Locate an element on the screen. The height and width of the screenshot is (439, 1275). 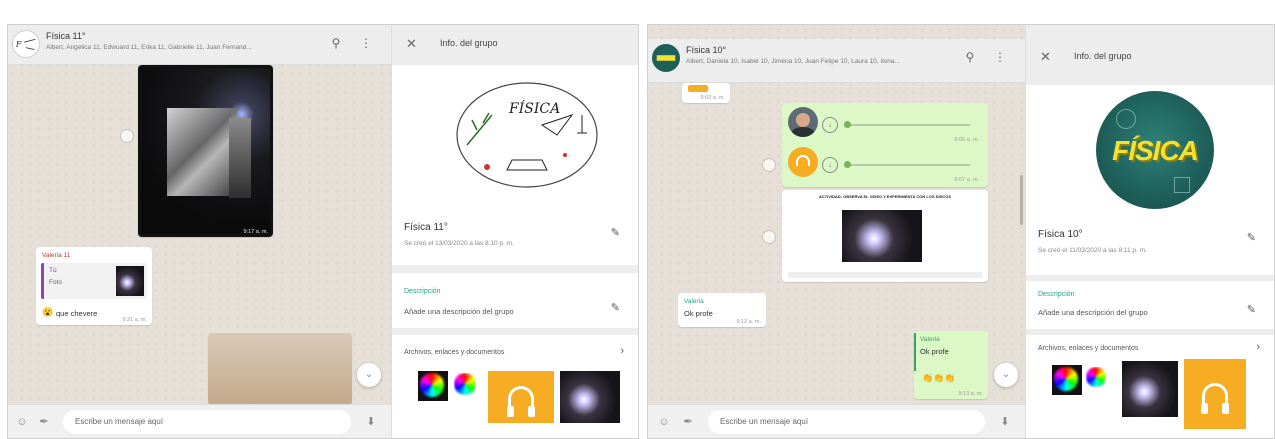
group-avatar is located at coordinates (666, 58).